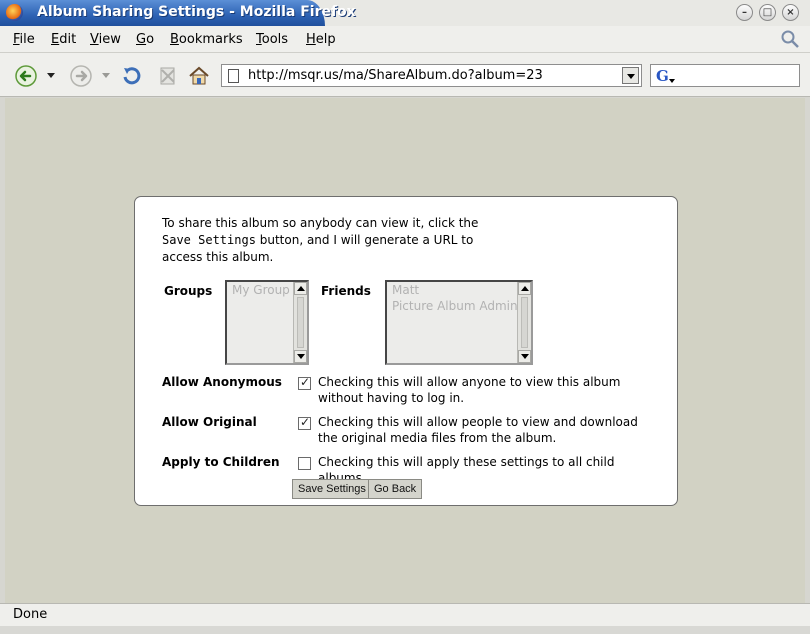 The image size is (810, 634). I want to click on allow-anonymous-checkbox: ✓, so click(304, 382).